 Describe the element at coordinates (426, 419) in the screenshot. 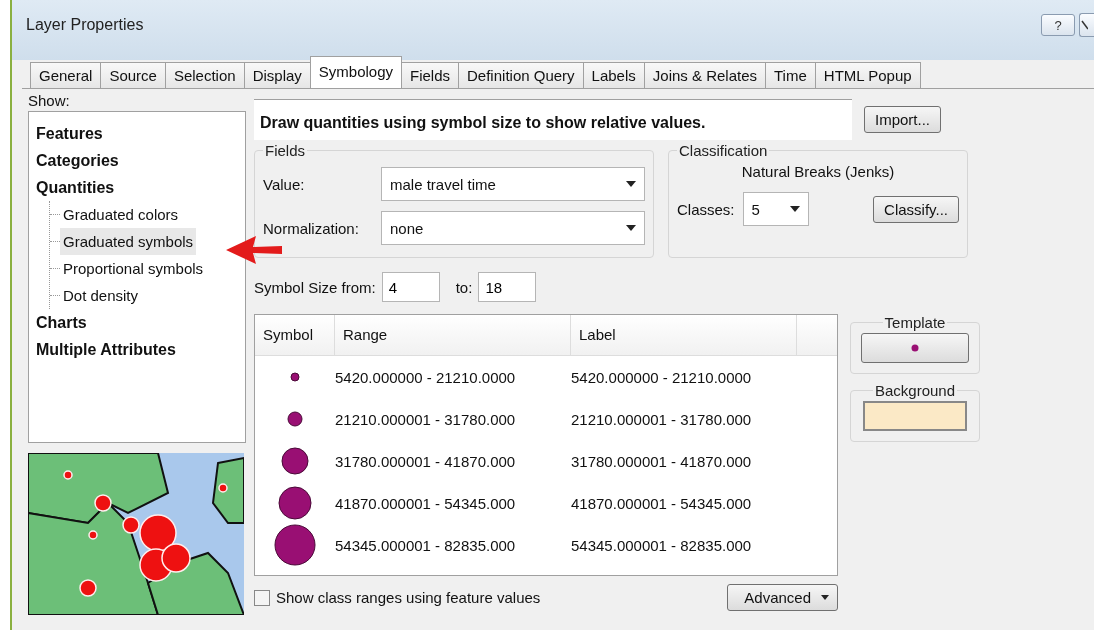

I see `range-cell-text: 21210.000001 - 31780.000` at that location.